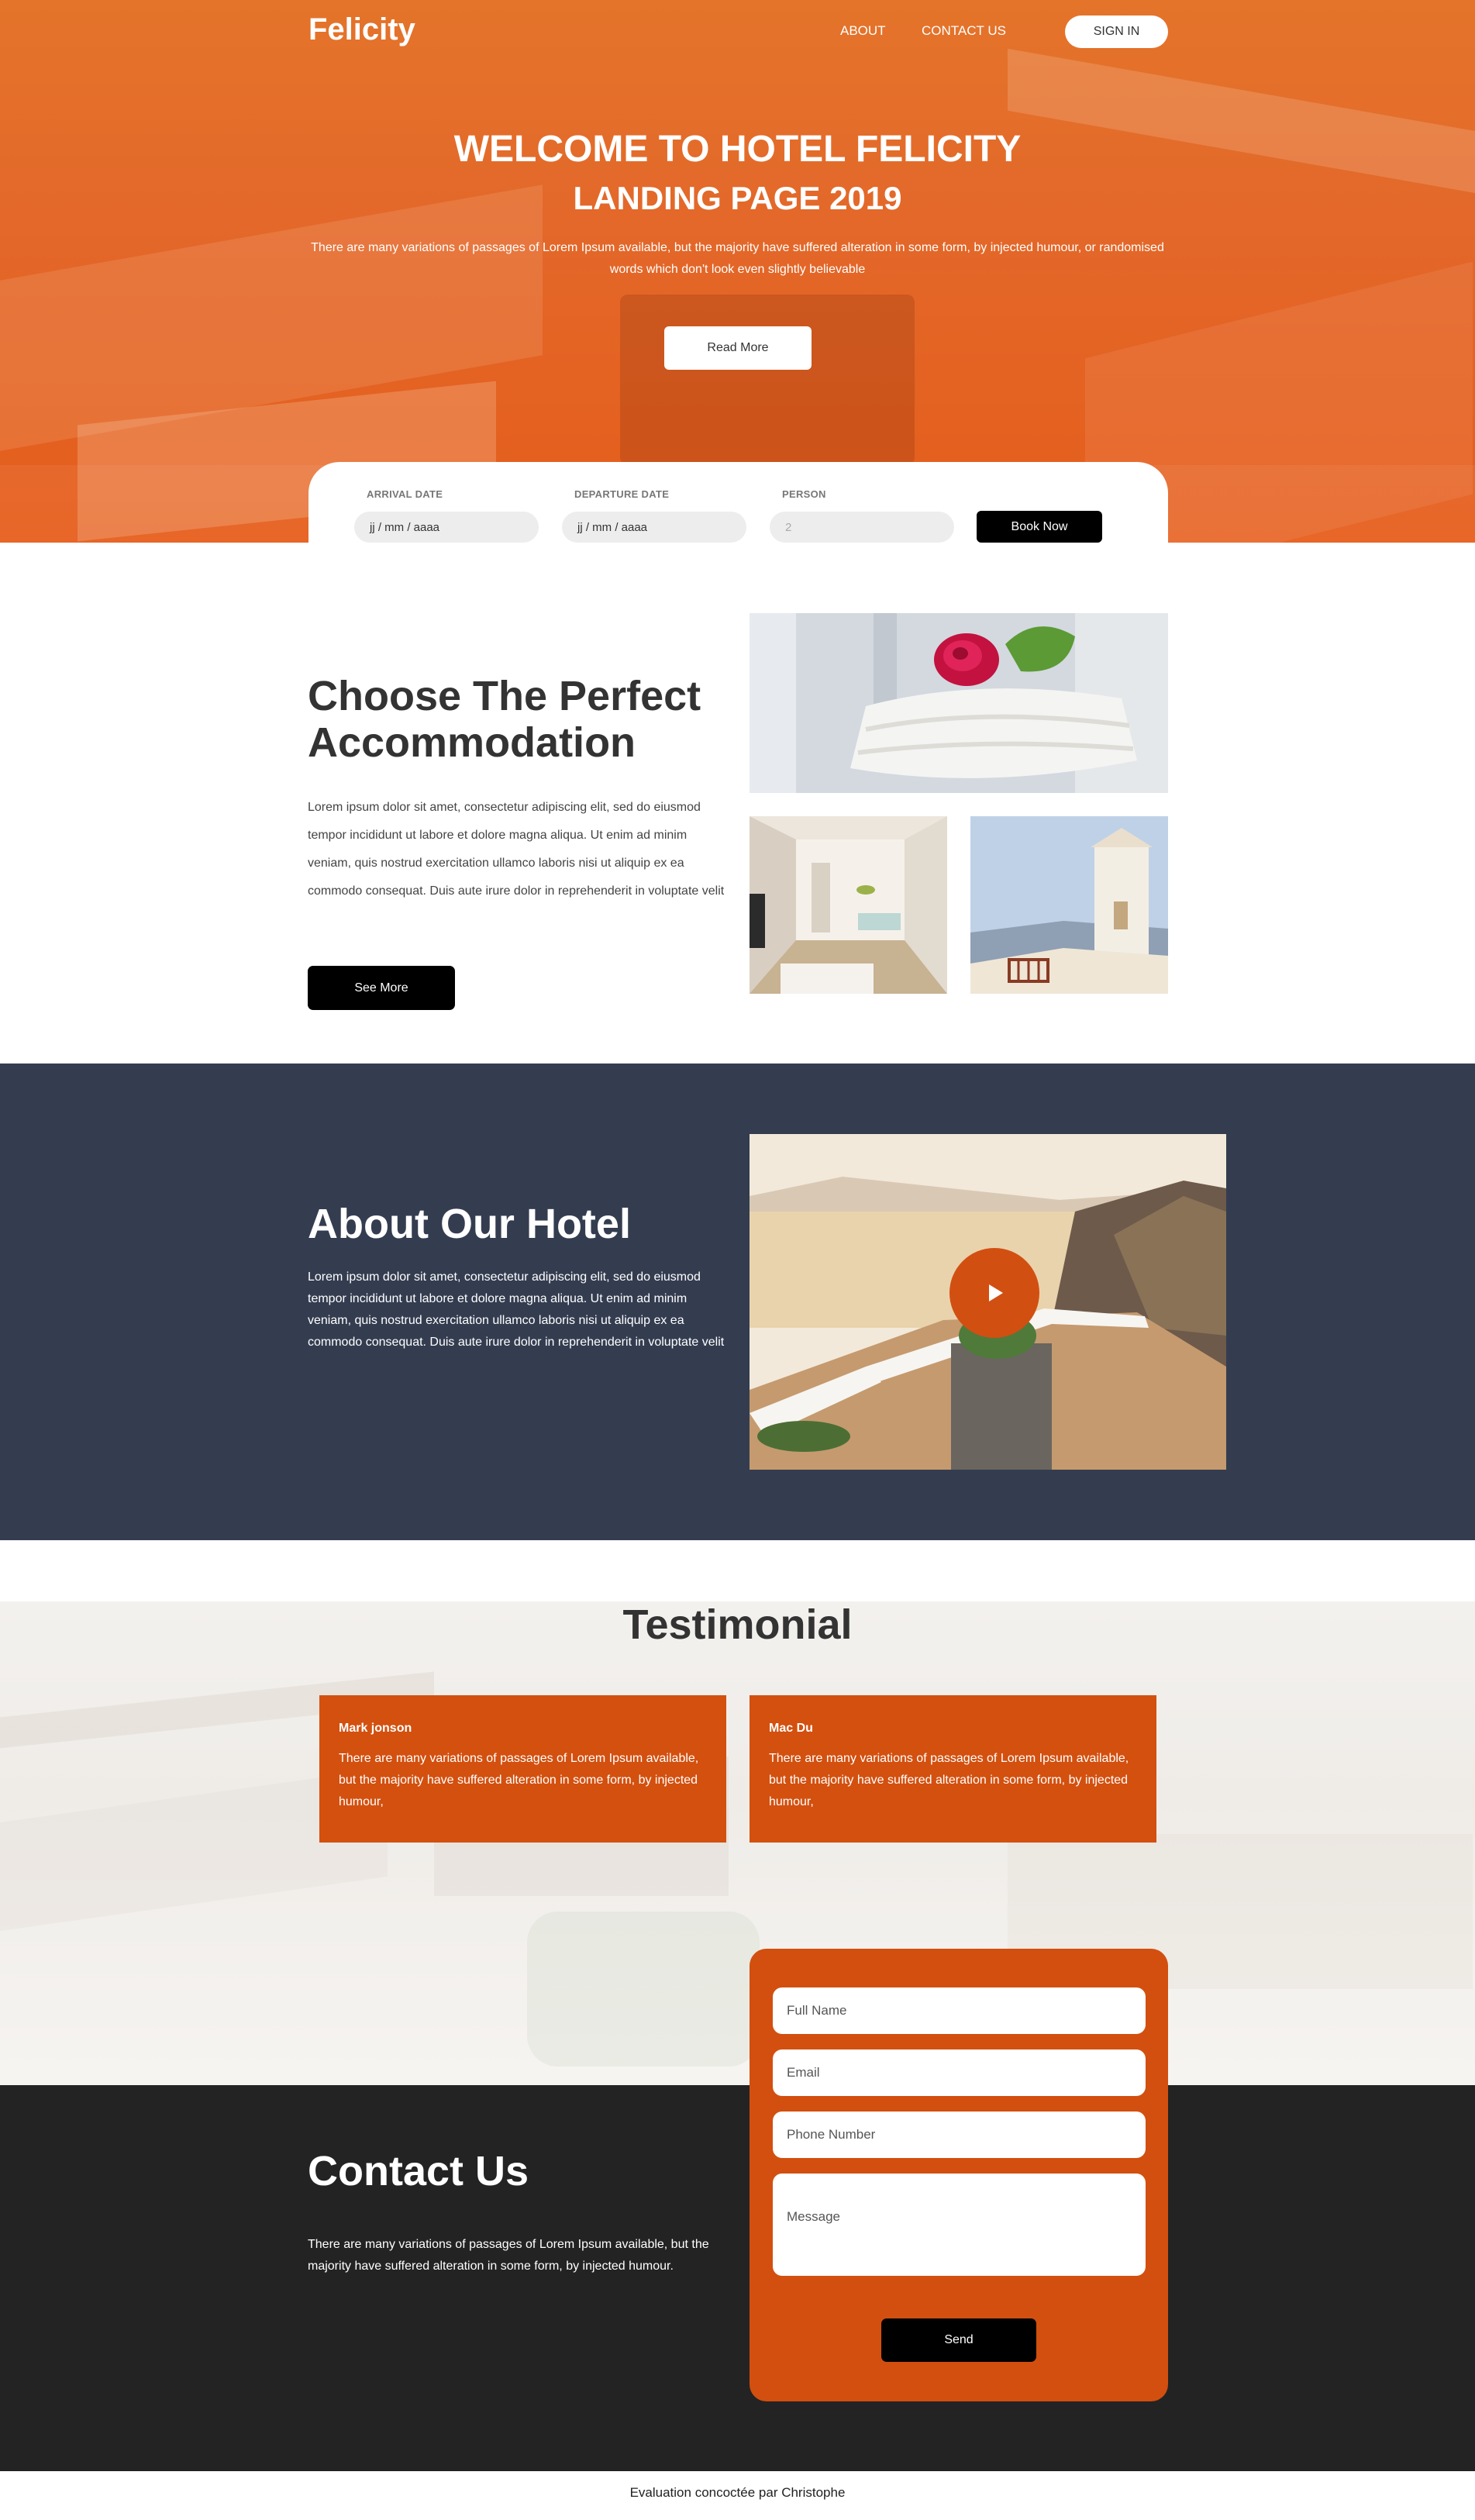 This screenshot has width=1475, height=2520. I want to click on hero-title: WELCOME TO HOTEL FELICITY, so click(738, 149).